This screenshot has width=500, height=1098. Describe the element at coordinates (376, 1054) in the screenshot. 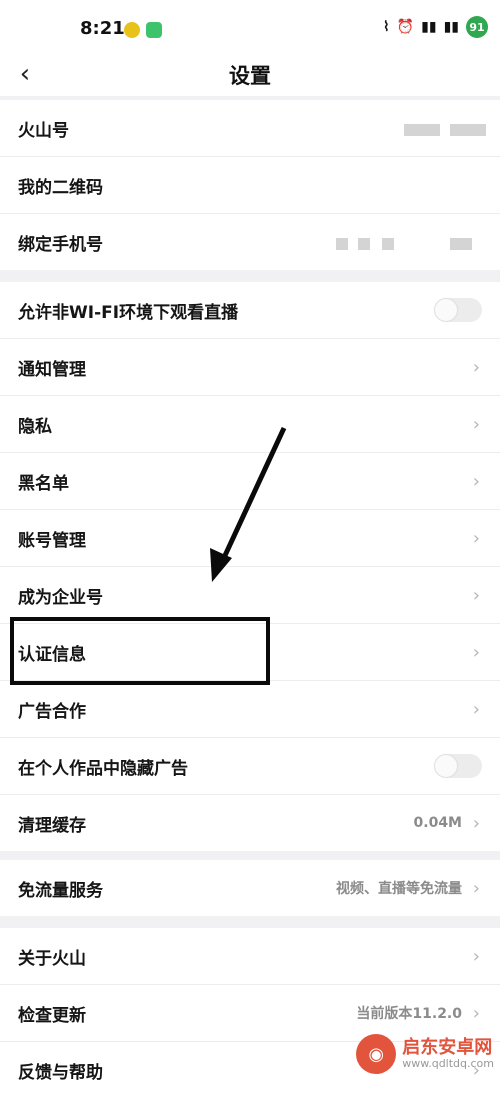

I see `watermark-logo-icon: ◉` at that location.